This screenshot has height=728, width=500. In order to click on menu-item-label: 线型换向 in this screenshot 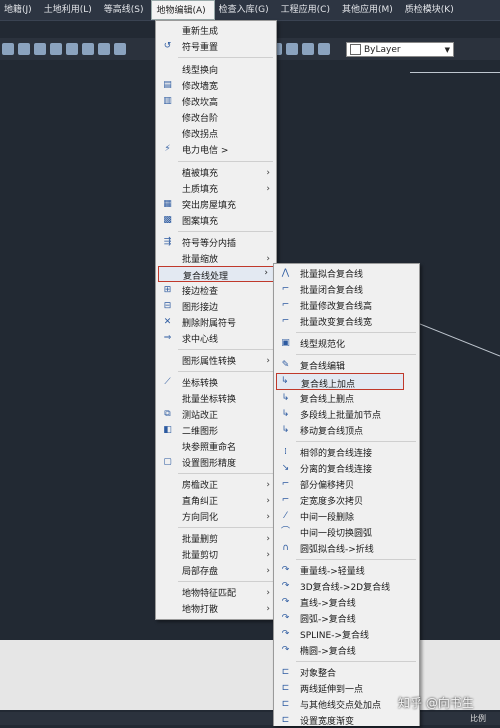, I will do `click(200, 71)`.